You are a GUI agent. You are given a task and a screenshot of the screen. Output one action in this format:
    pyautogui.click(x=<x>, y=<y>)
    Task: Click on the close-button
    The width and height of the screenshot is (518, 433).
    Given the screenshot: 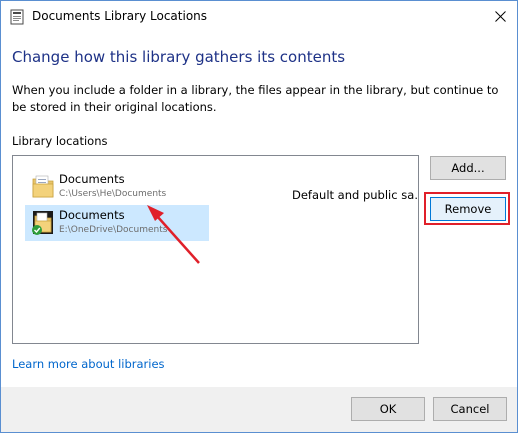 What is the action you would take?
    pyautogui.click(x=500, y=16)
    